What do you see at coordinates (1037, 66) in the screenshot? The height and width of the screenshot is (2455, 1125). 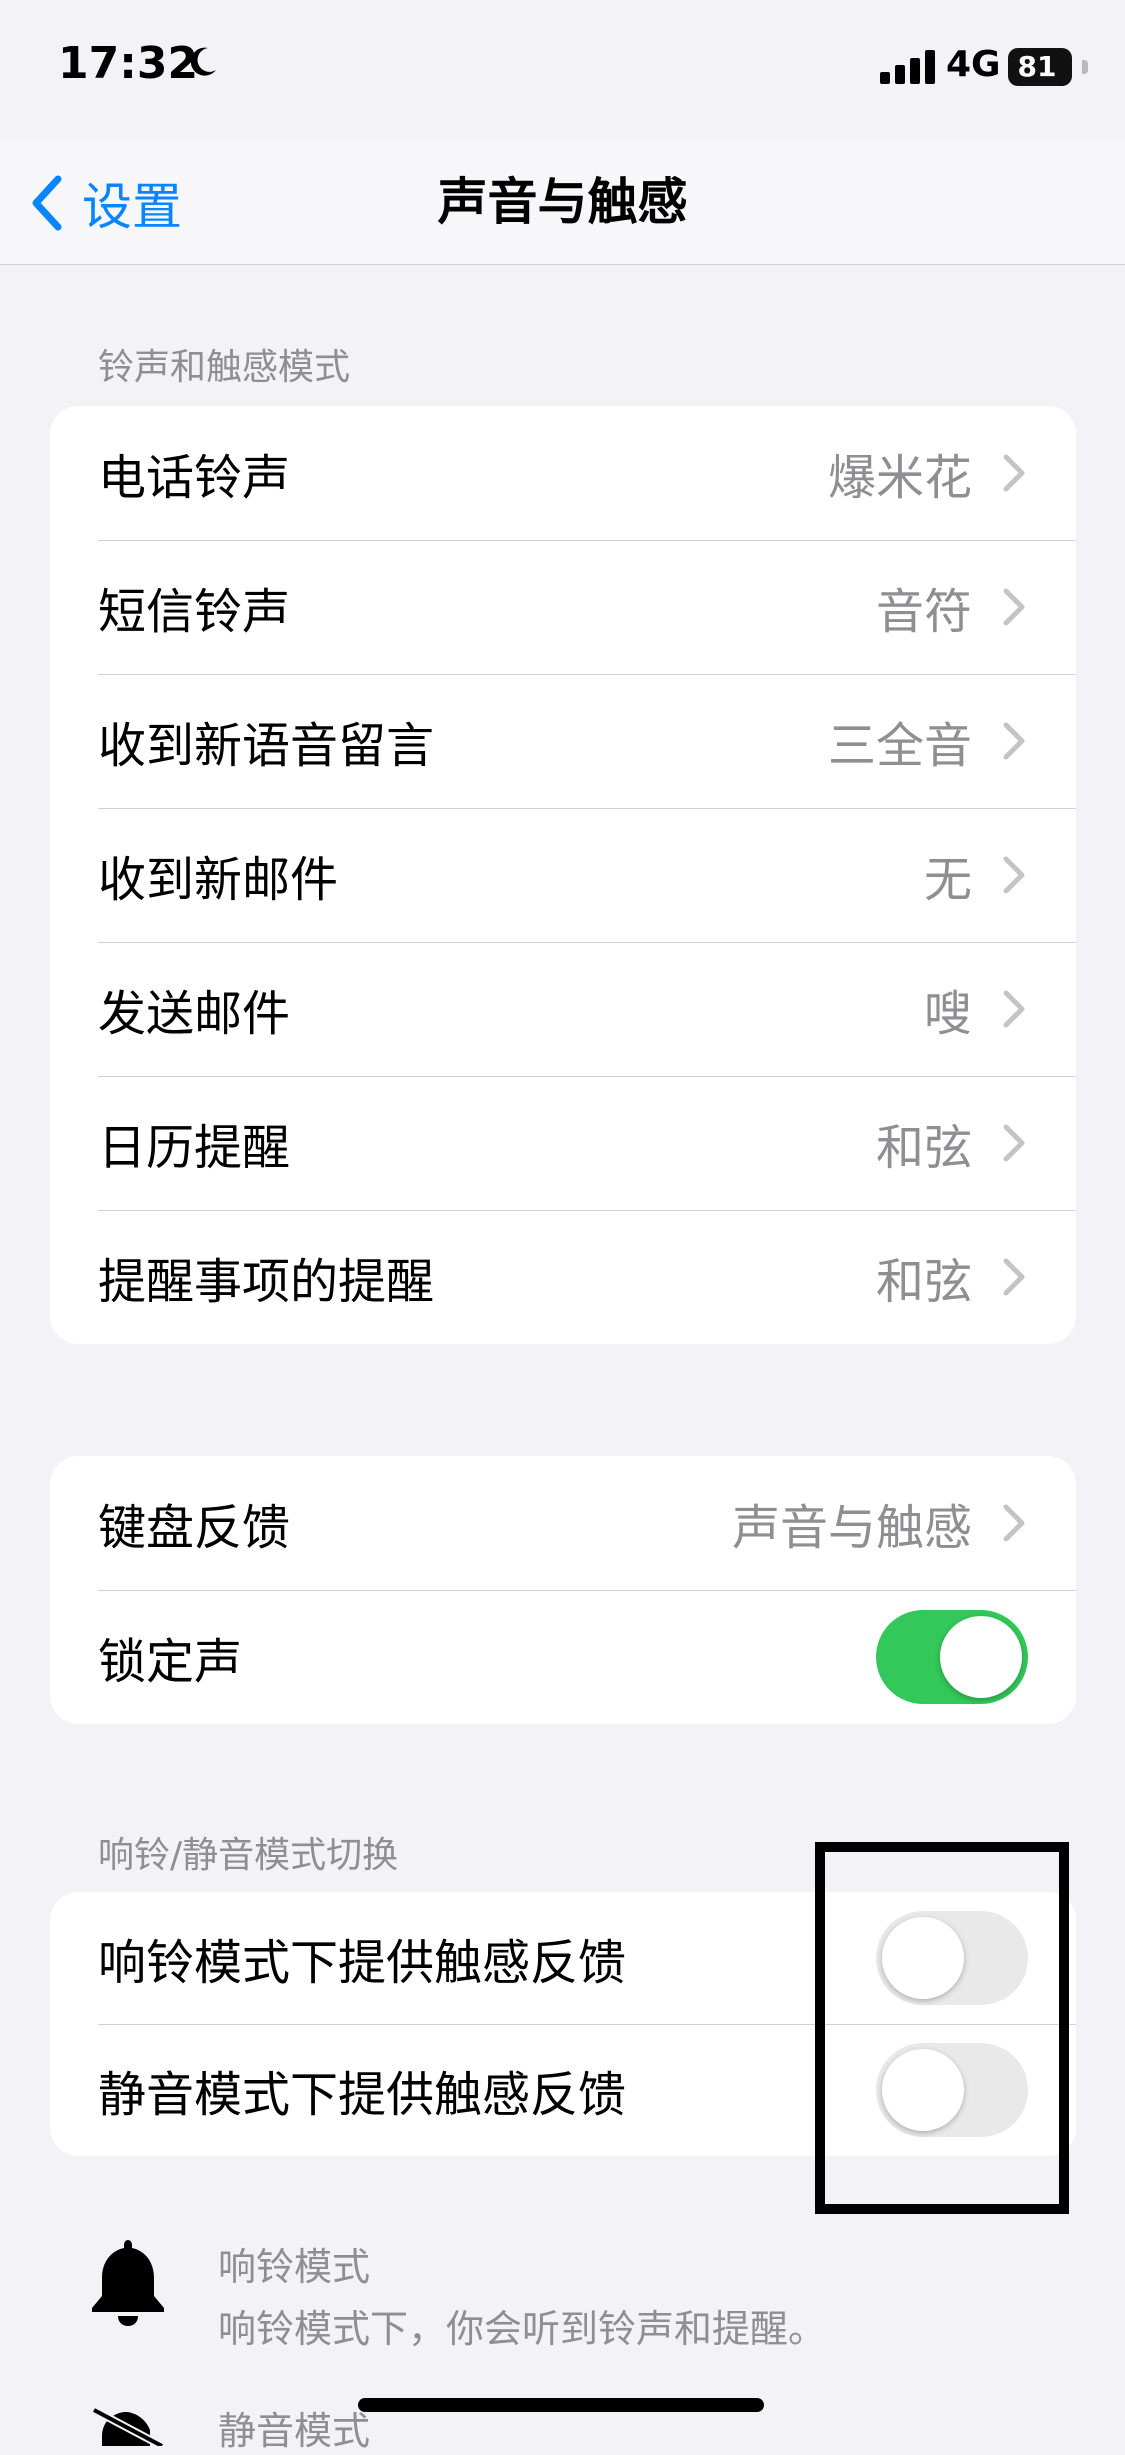 I see `battery-level: 81` at bounding box center [1037, 66].